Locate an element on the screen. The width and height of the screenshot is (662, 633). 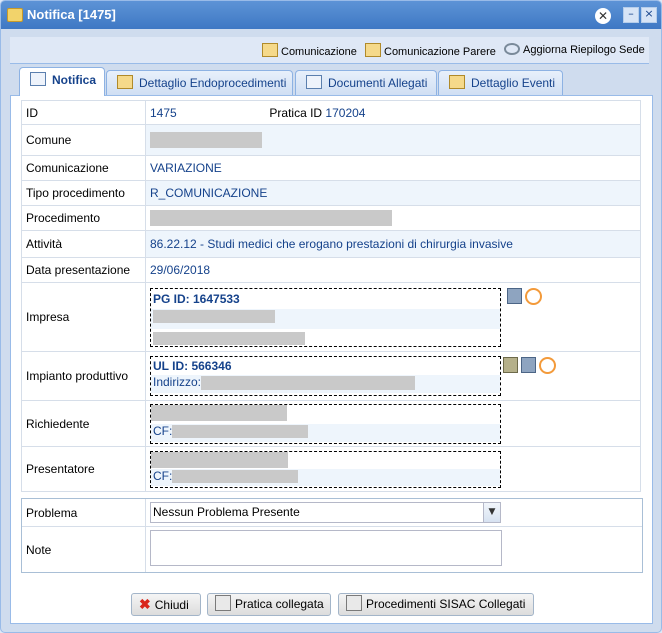
factory-icon is located at coordinates (510, 365).